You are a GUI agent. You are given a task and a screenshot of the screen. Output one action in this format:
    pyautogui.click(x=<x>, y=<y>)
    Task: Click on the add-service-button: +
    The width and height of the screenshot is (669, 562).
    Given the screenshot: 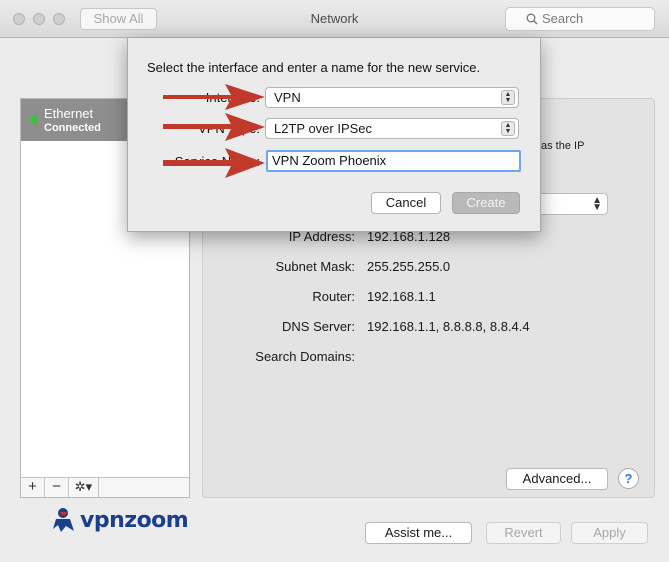 What is the action you would take?
    pyautogui.click(x=33, y=487)
    